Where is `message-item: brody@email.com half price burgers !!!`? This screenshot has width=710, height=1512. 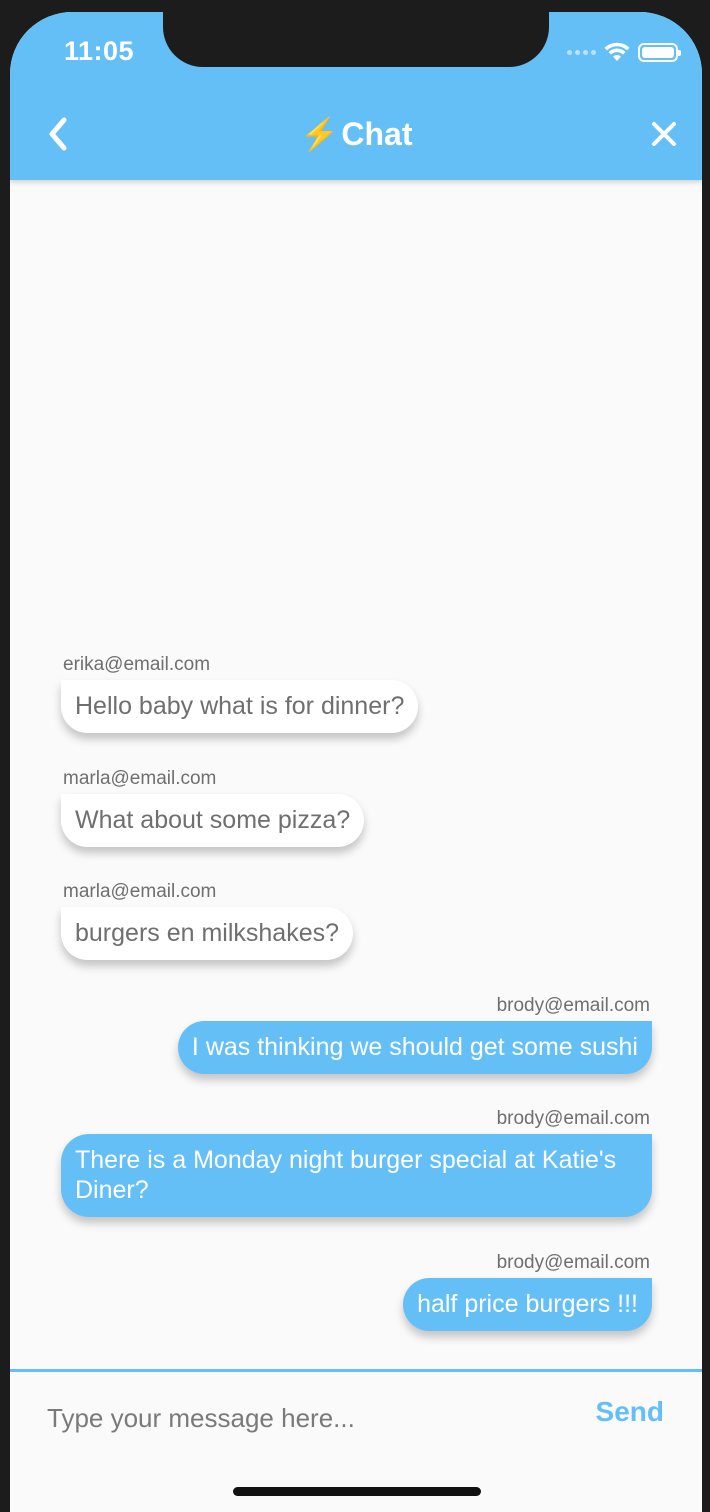
message-item: brody@email.com half price burgers !!! is located at coordinates (527, 1291).